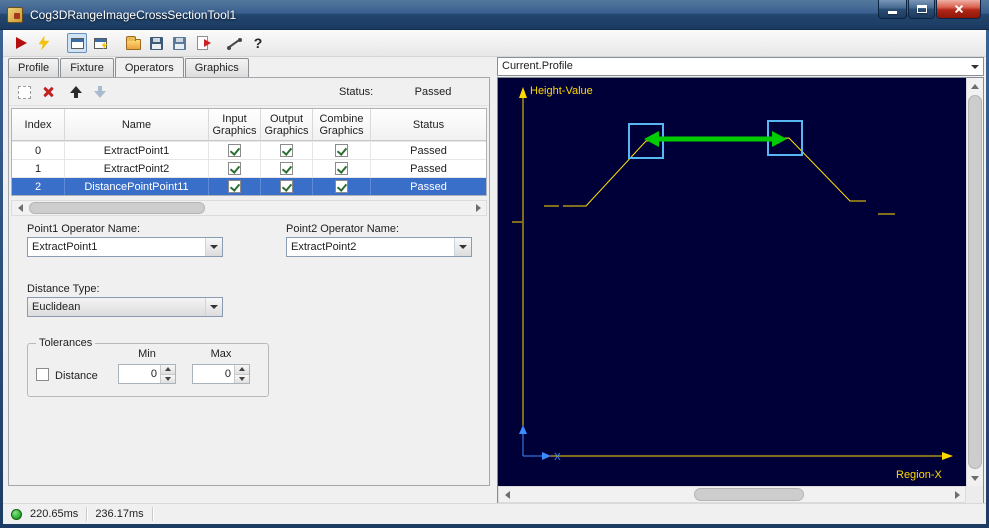  What do you see at coordinates (87, 67) in the screenshot?
I see `tab-fixture: Fixture` at bounding box center [87, 67].